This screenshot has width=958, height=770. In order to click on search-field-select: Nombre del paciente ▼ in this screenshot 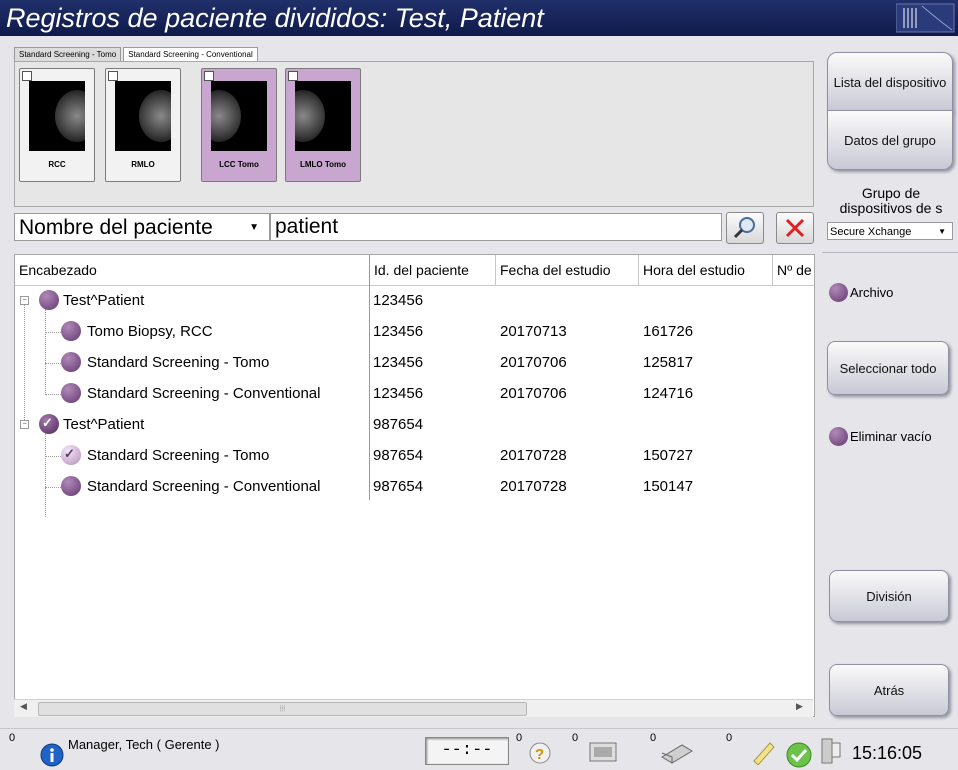, I will do `click(142, 227)`.